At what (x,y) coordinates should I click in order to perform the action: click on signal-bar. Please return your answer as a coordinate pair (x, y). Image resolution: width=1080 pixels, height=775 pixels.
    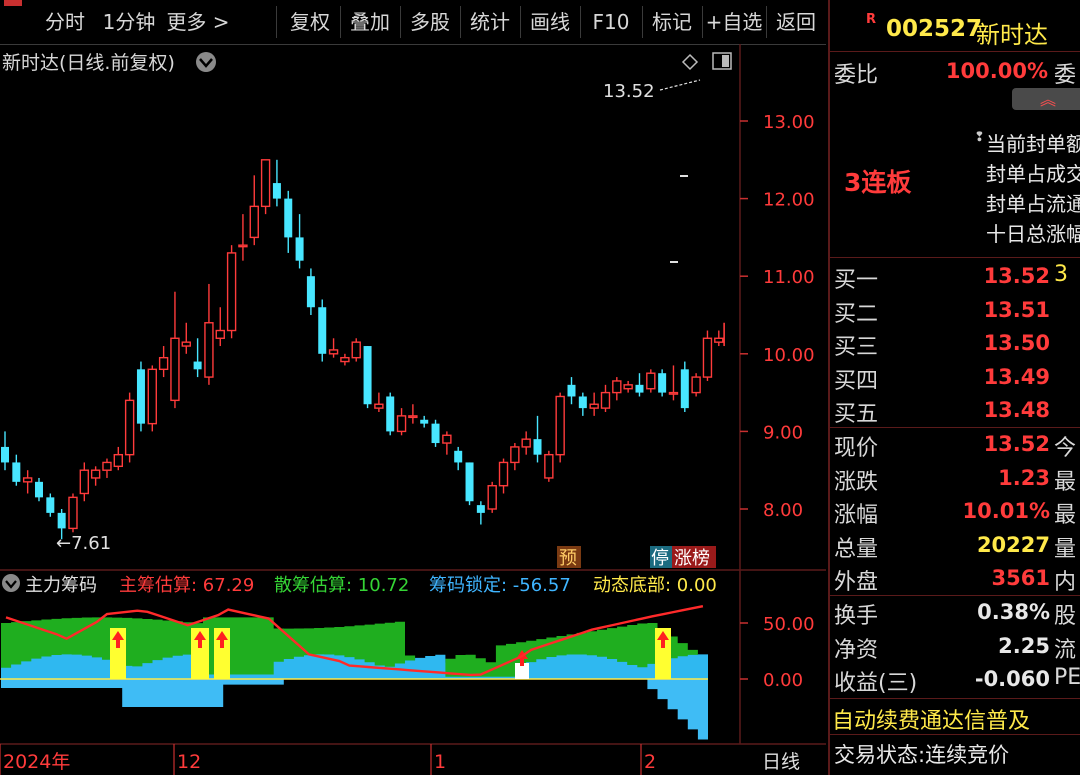
    Looking at the image, I should click on (200, 653).